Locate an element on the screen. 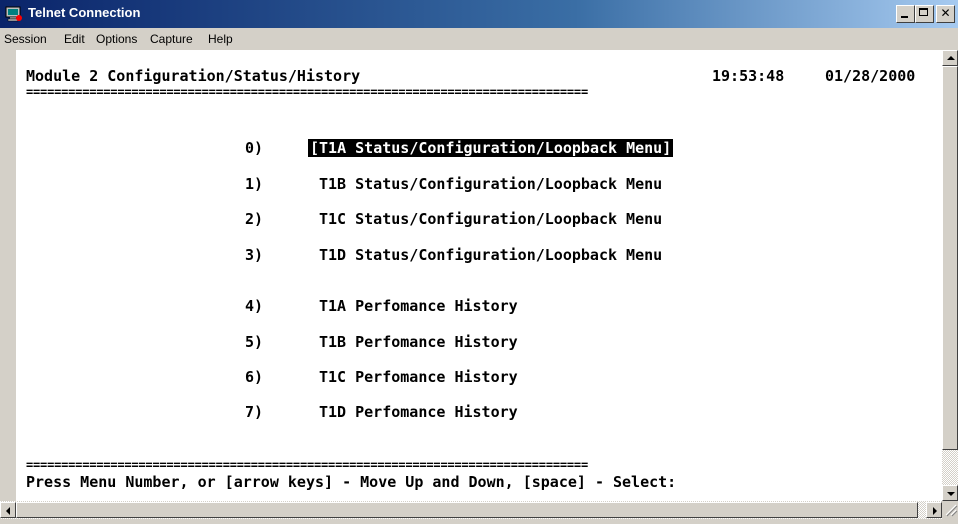 The image size is (958, 524). horizontal-scrollbar is located at coordinates (471, 510).